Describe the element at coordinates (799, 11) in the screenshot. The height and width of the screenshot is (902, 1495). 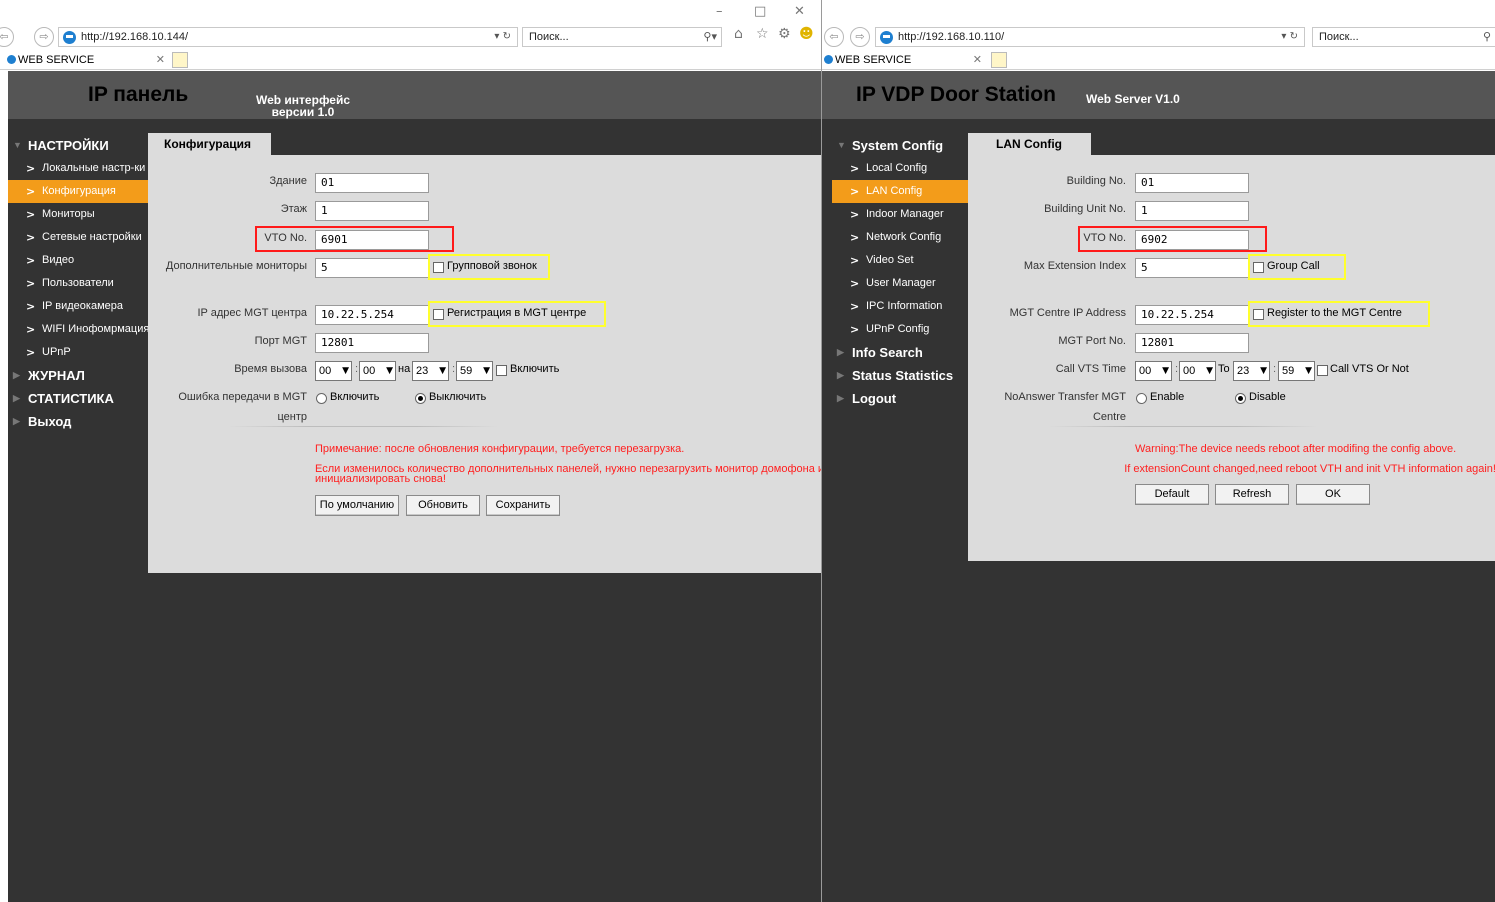
I see `close-icon: ✕` at that location.